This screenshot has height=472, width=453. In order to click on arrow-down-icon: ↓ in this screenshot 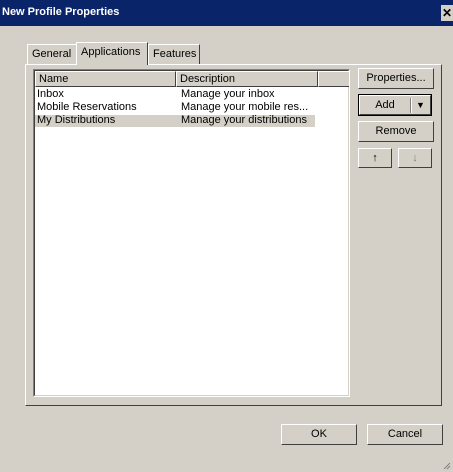, I will do `click(415, 158)`.